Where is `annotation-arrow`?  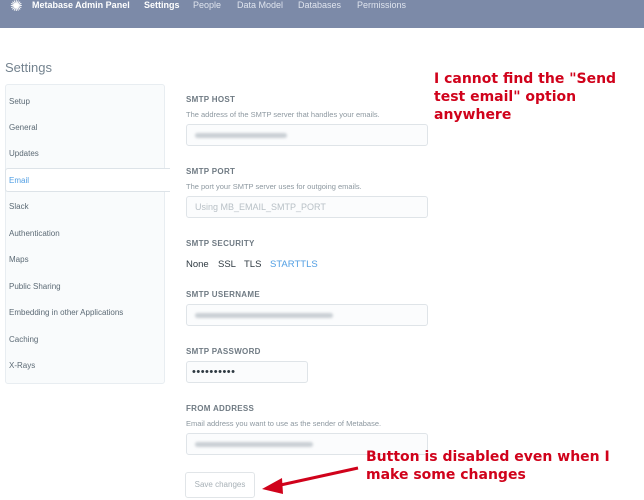 annotation-arrow is located at coordinates (310, 480).